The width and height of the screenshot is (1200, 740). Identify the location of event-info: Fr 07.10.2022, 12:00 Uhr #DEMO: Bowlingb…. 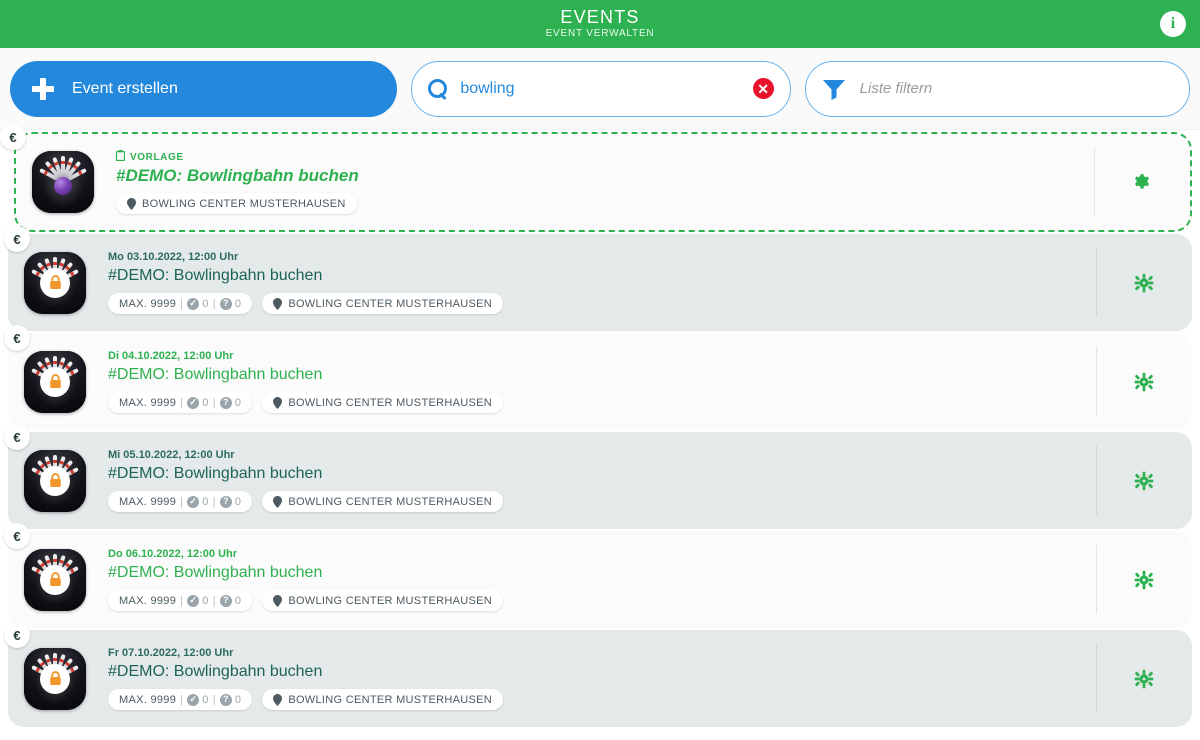
(591, 678).